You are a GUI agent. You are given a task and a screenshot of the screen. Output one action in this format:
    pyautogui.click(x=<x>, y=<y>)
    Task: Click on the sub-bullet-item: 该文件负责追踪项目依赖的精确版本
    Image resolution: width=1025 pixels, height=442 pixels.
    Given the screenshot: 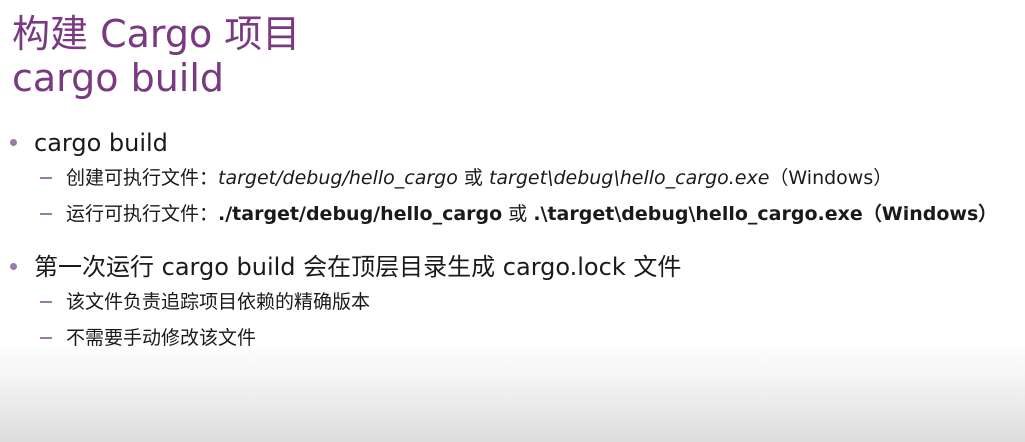 What is the action you would take?
    pyautogui.click(x=512, y=302)
    